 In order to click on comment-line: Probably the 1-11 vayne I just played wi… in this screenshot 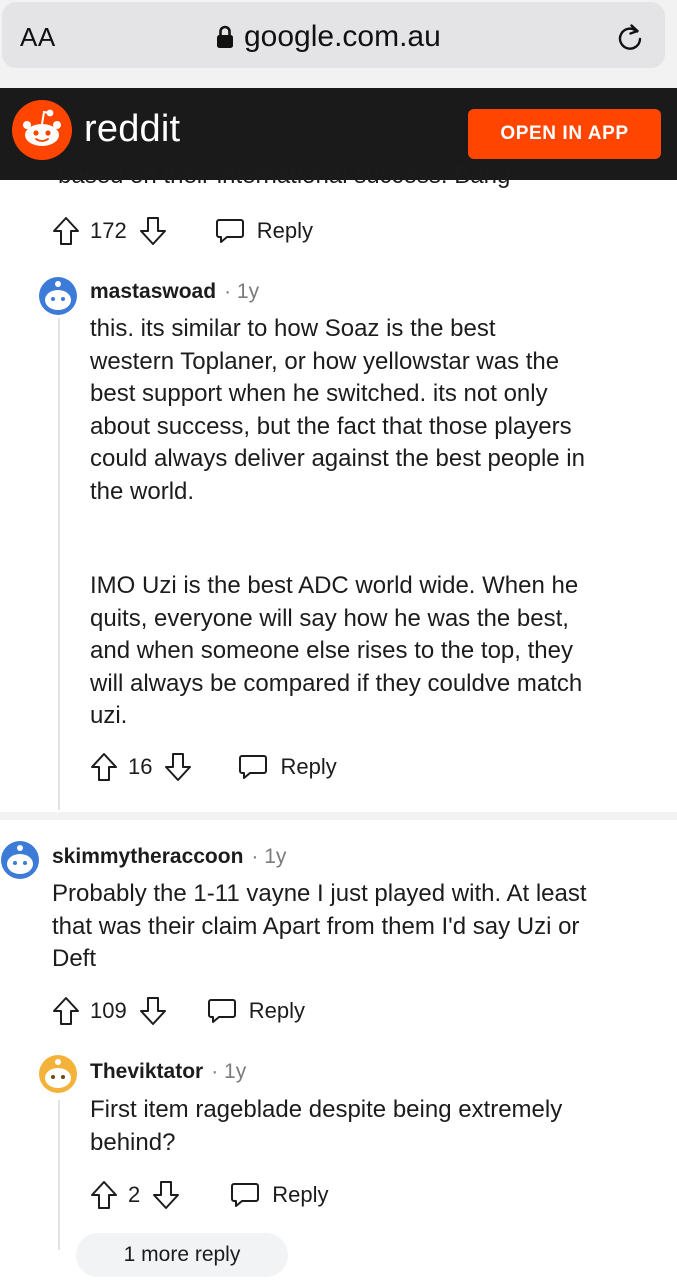, I will do `click(319, 893)`.